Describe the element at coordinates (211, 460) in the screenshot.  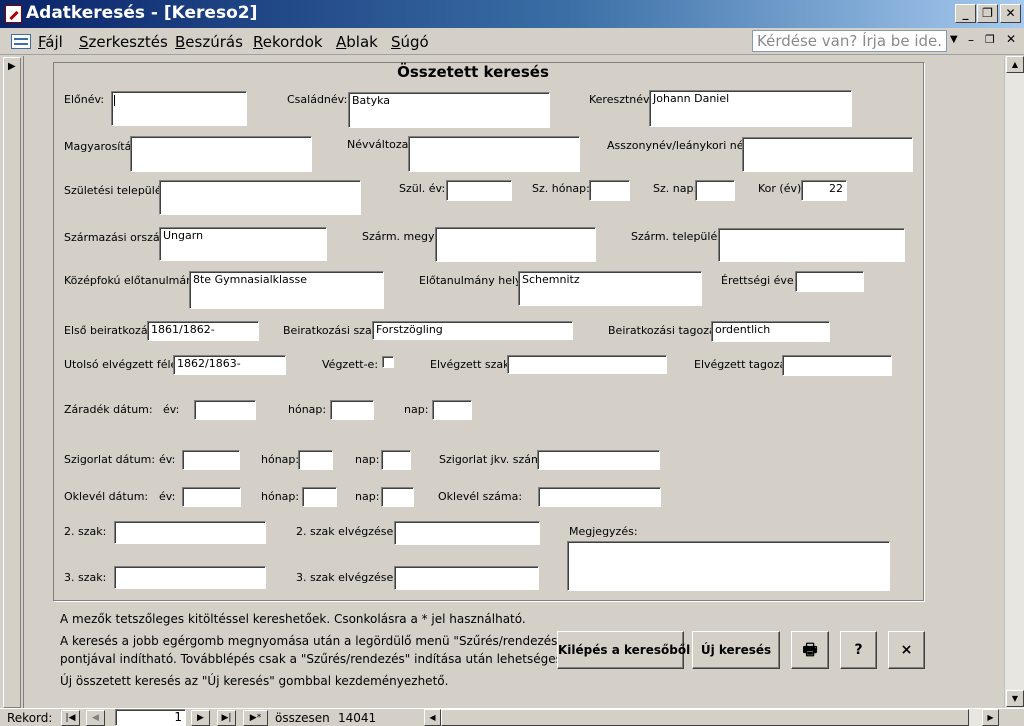
I see `szigorlat-ev-input` at that location.